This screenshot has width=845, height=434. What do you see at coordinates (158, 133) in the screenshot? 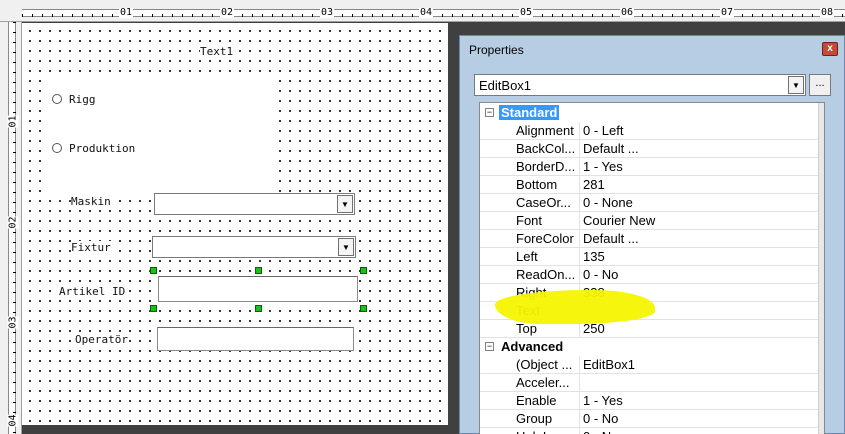
I see `radio-group-panel` at bounding box center [158, 133].